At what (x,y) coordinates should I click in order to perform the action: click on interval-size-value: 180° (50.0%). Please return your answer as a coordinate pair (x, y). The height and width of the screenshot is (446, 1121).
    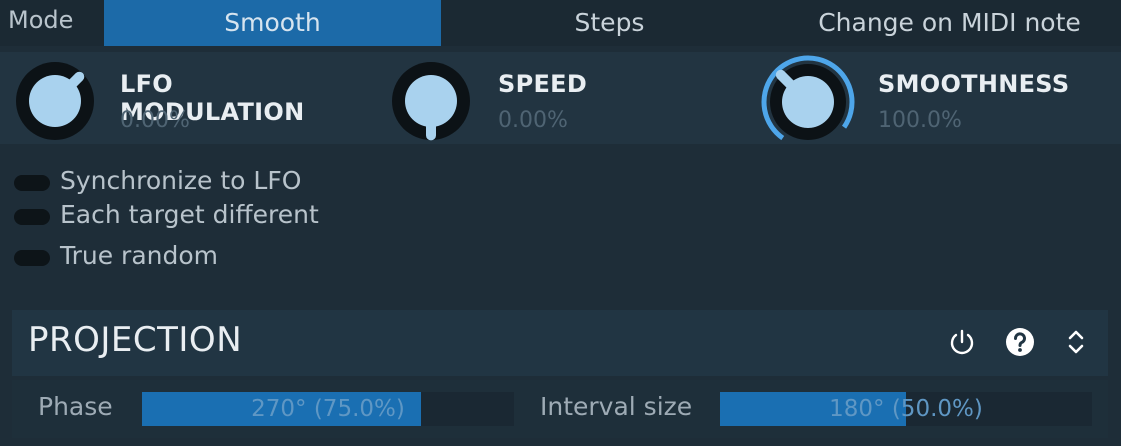
    Looking at the image, I should click on (906, 409).